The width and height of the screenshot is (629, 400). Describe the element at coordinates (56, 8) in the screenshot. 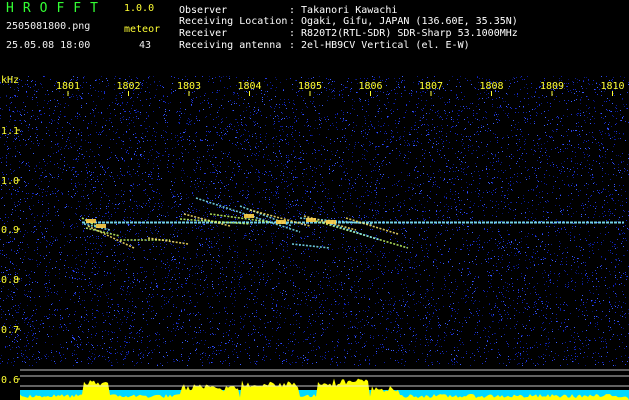

I see `app-title: HROFFT` at that location.